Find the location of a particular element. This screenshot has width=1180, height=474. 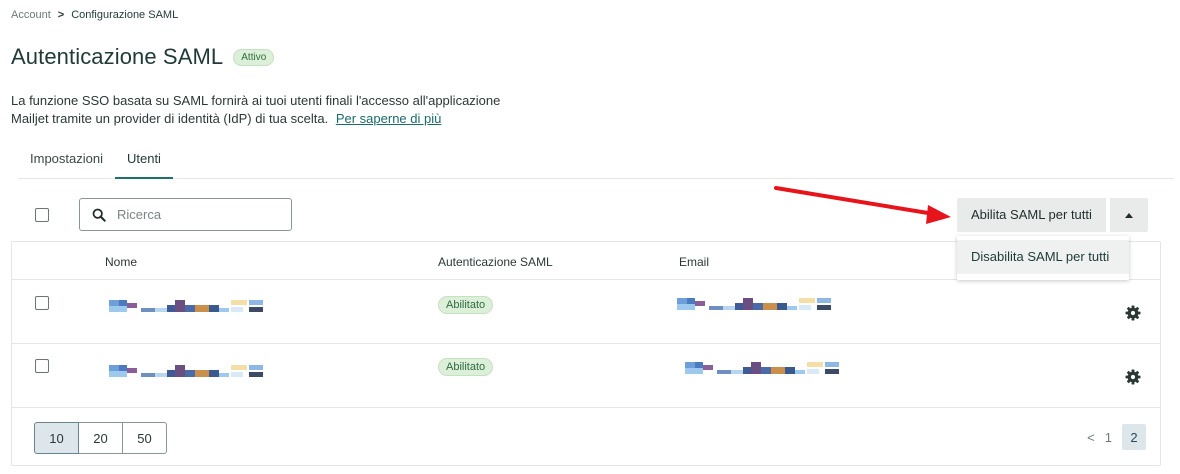

page-title: Autenticazione SAML is located at coordinates (117, 56).